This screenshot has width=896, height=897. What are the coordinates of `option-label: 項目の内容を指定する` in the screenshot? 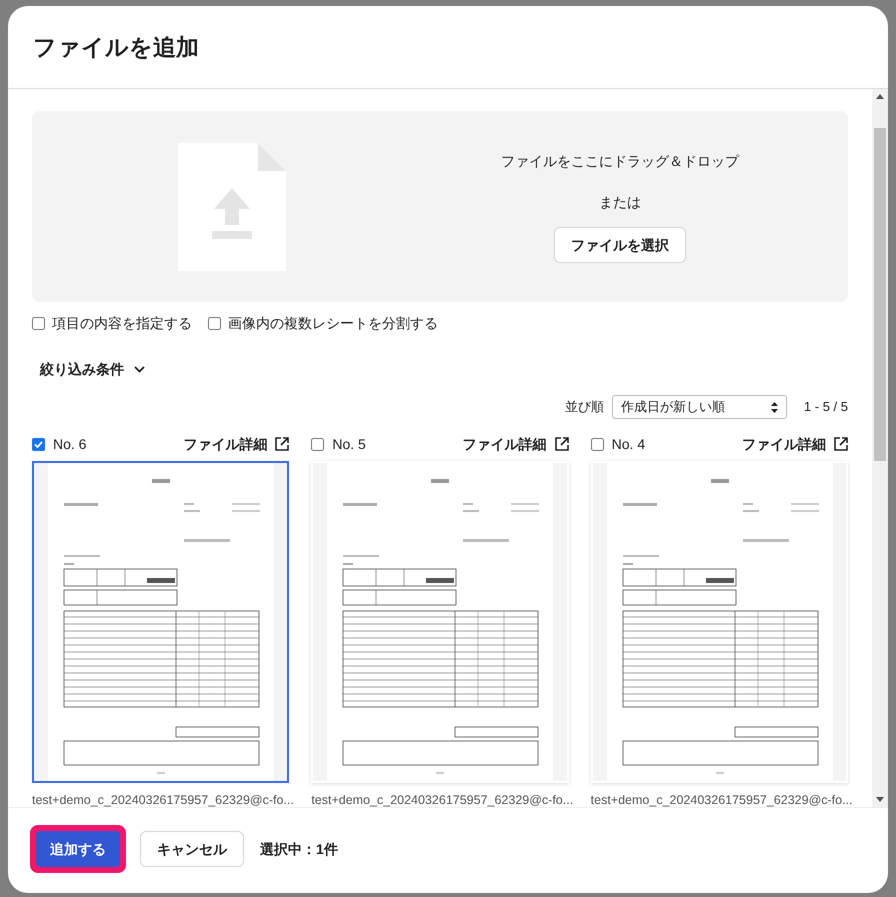 It's located at (122, 323).